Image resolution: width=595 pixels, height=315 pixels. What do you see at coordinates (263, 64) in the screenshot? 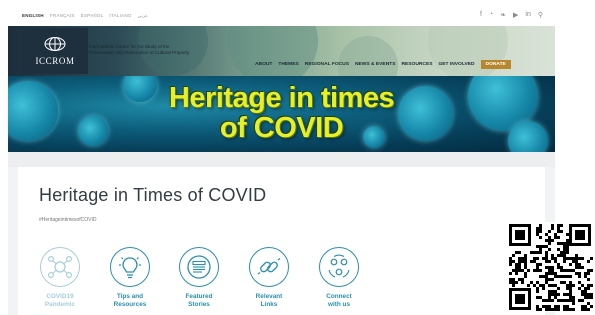
I see `nav-item-about: ABOUT` at bounding box center [263, 64].